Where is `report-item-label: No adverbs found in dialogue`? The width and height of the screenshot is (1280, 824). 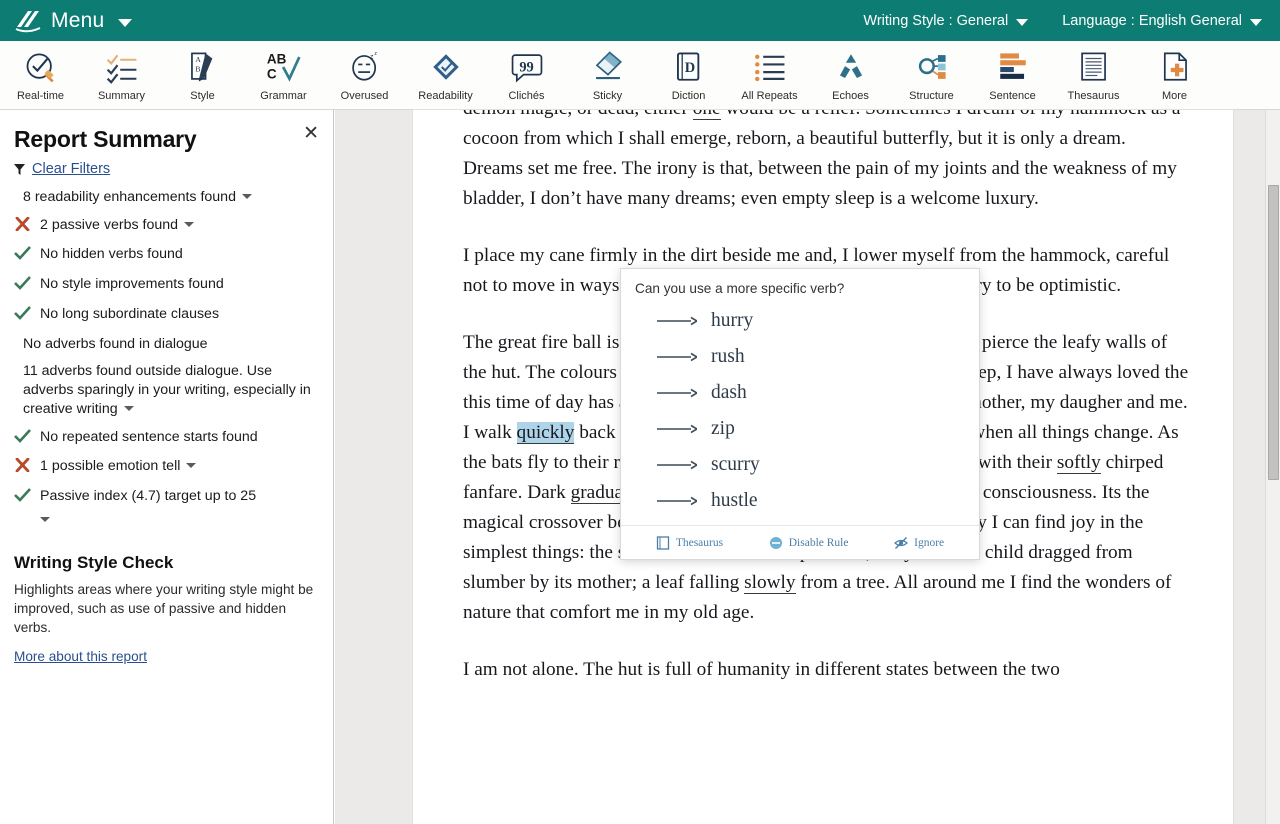
report-item-label: No adverbs found in dialogue is located at coordinates (115, 343).